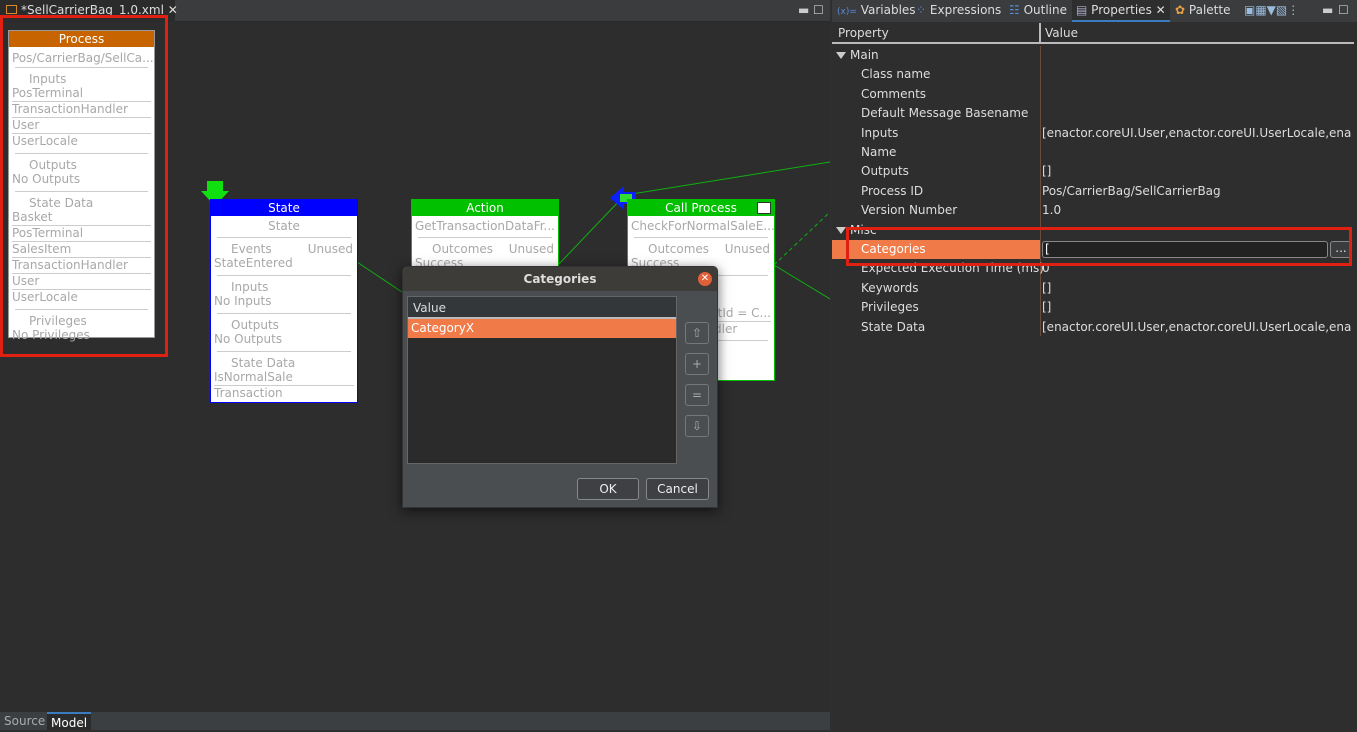 The image size is (1357, 732). Describe the element at coordinates (253, 263) in the screenshot. I see `event-item: StateEntered` at that location.